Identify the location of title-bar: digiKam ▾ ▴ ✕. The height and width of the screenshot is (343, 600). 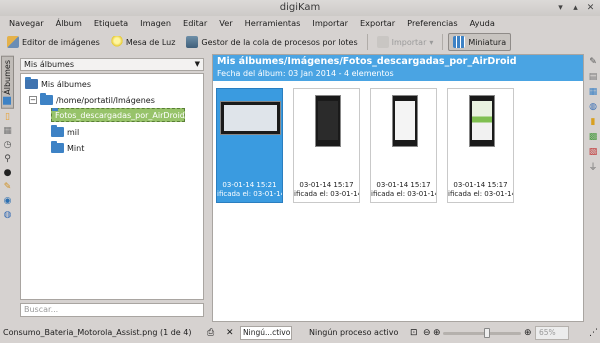
(300, 8).